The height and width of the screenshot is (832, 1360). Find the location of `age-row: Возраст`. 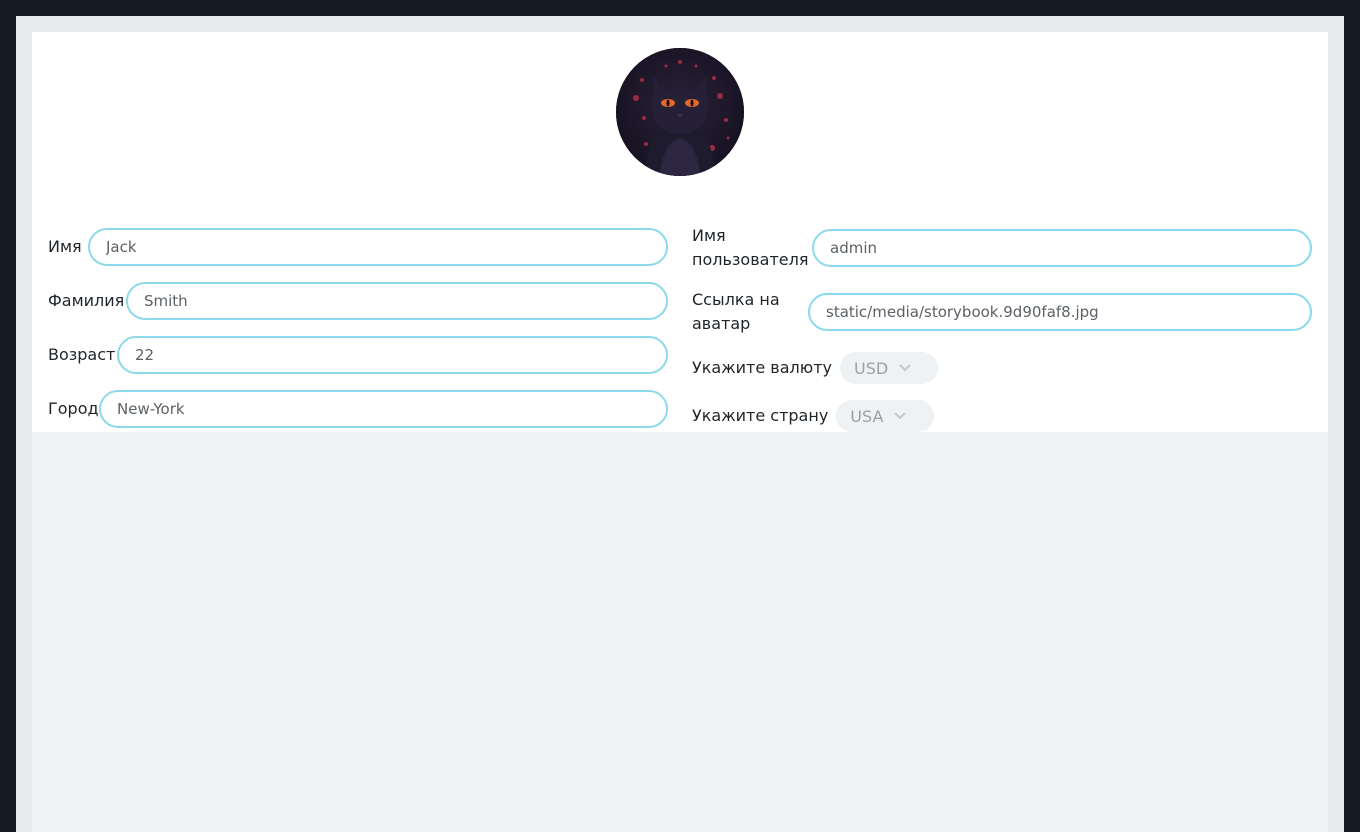

age-row: Возраст is located at coordinates (358, 355).